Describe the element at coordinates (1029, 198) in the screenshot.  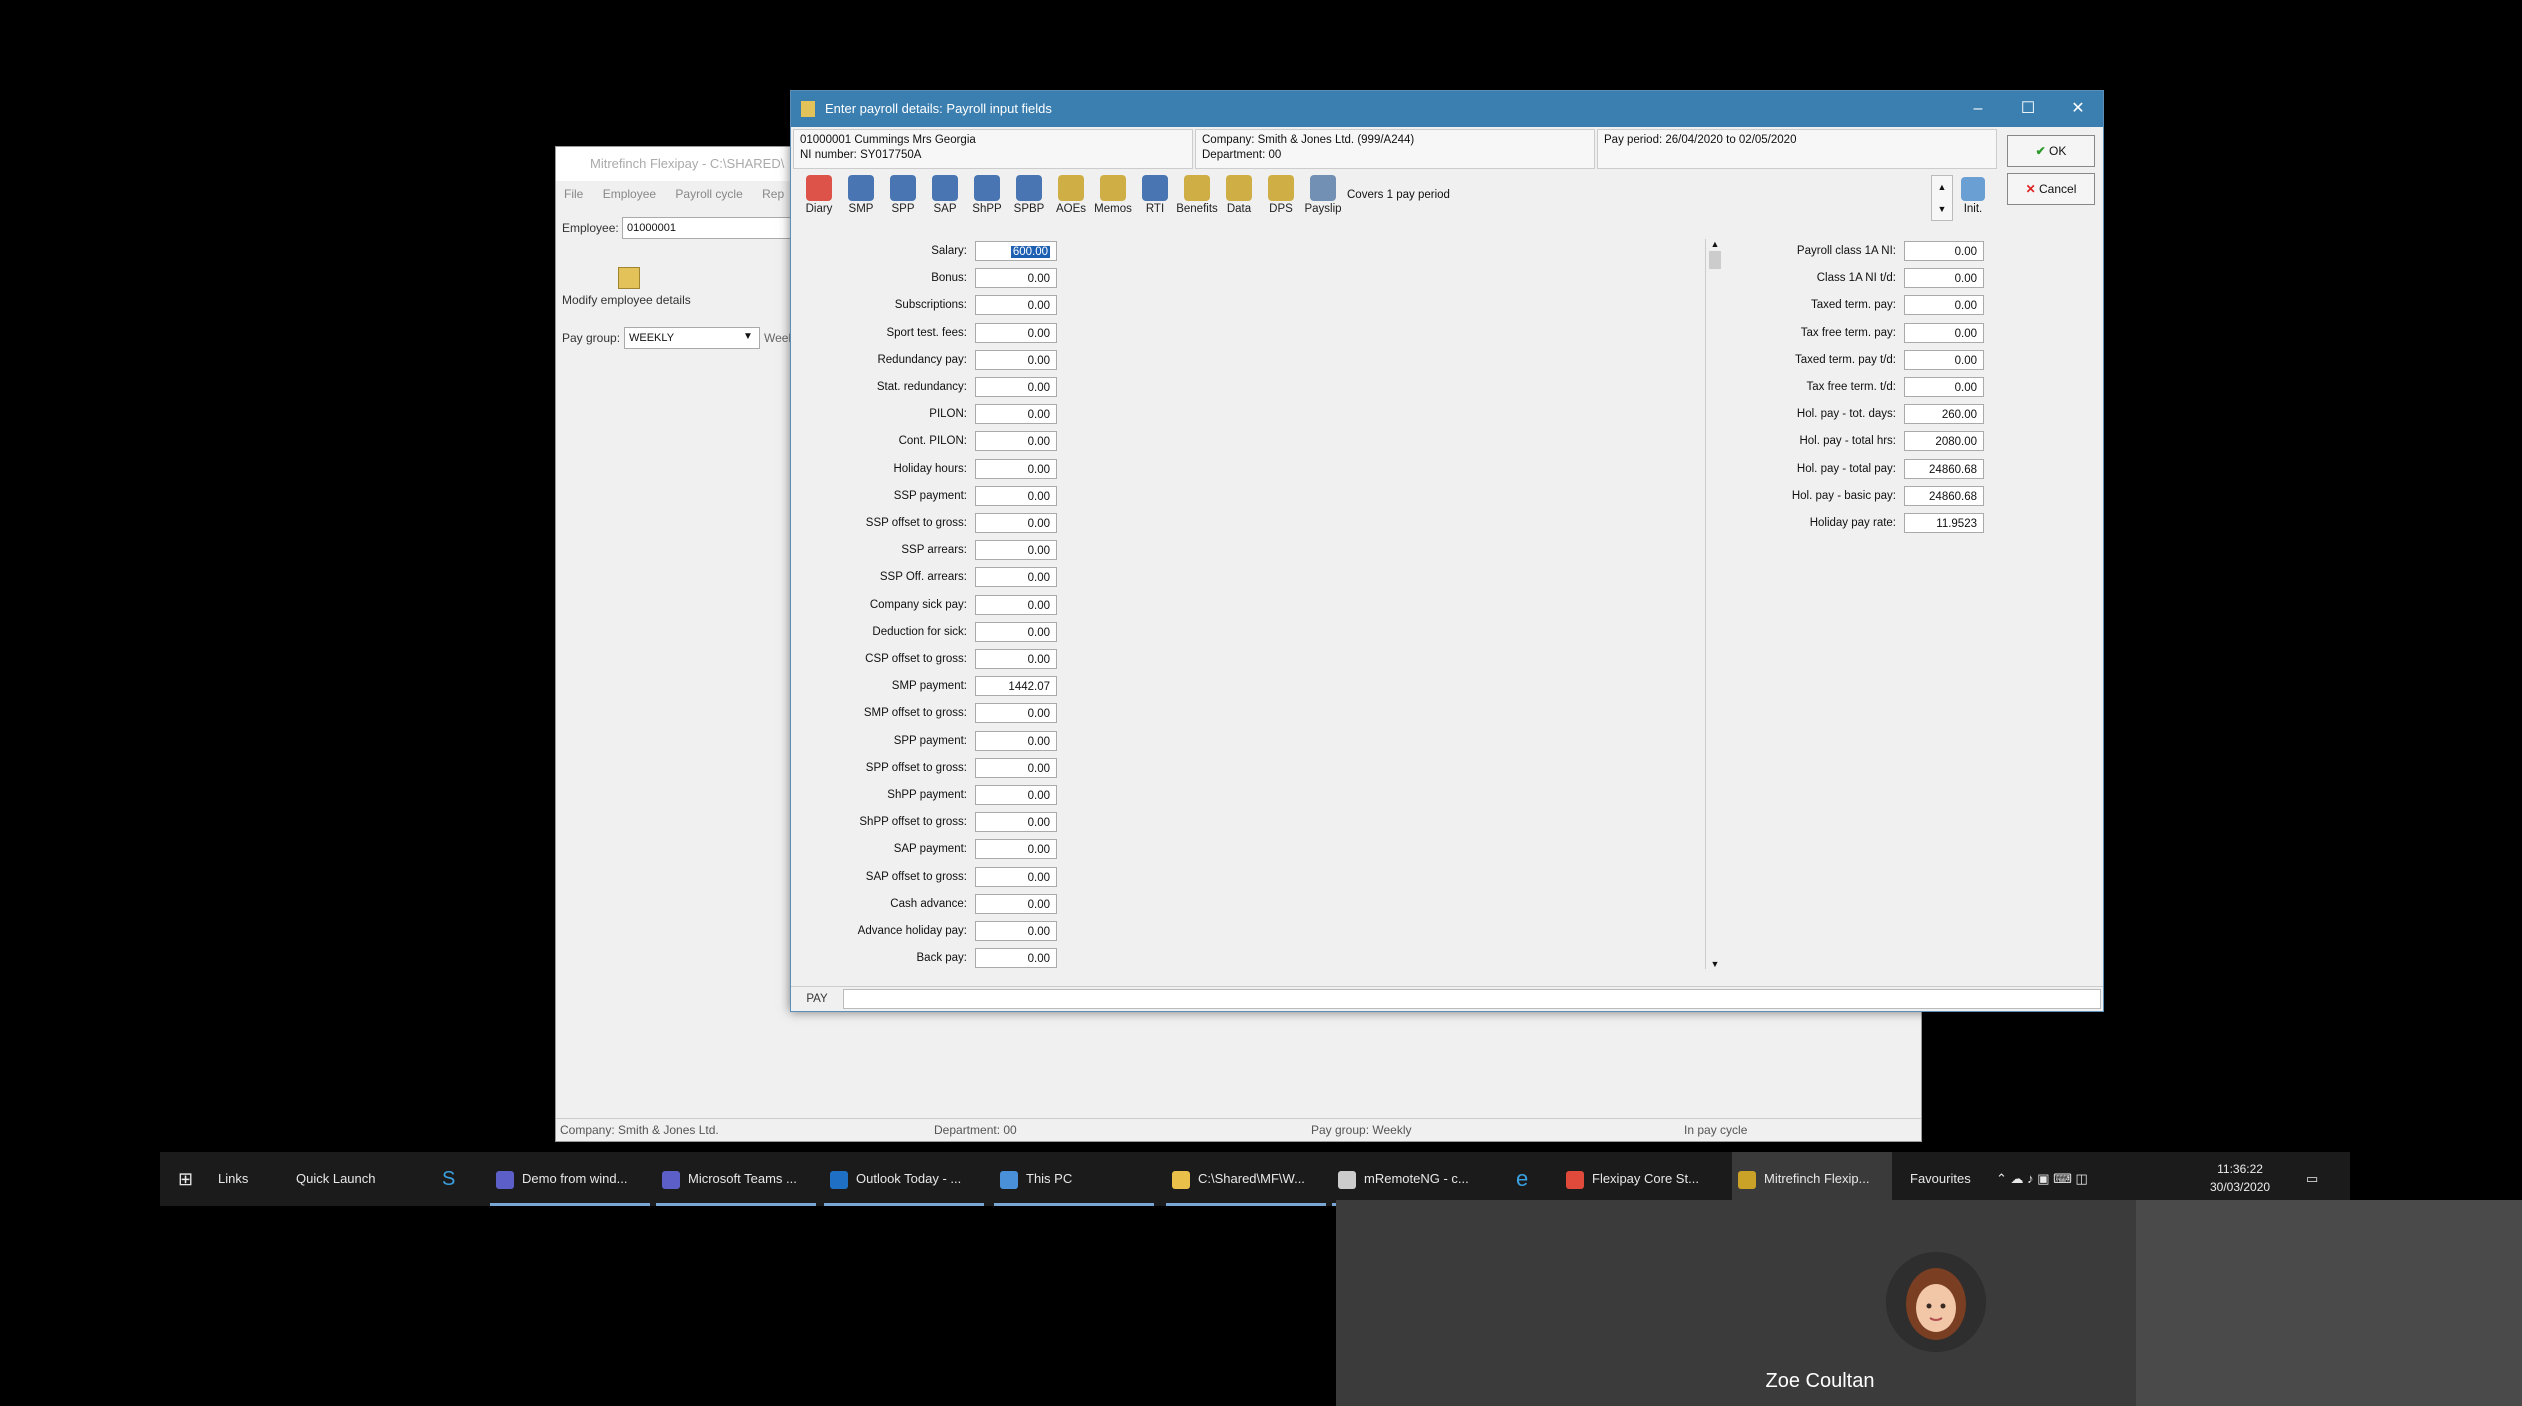
I see `toolbar-button-spbp: SPBP` at that location.